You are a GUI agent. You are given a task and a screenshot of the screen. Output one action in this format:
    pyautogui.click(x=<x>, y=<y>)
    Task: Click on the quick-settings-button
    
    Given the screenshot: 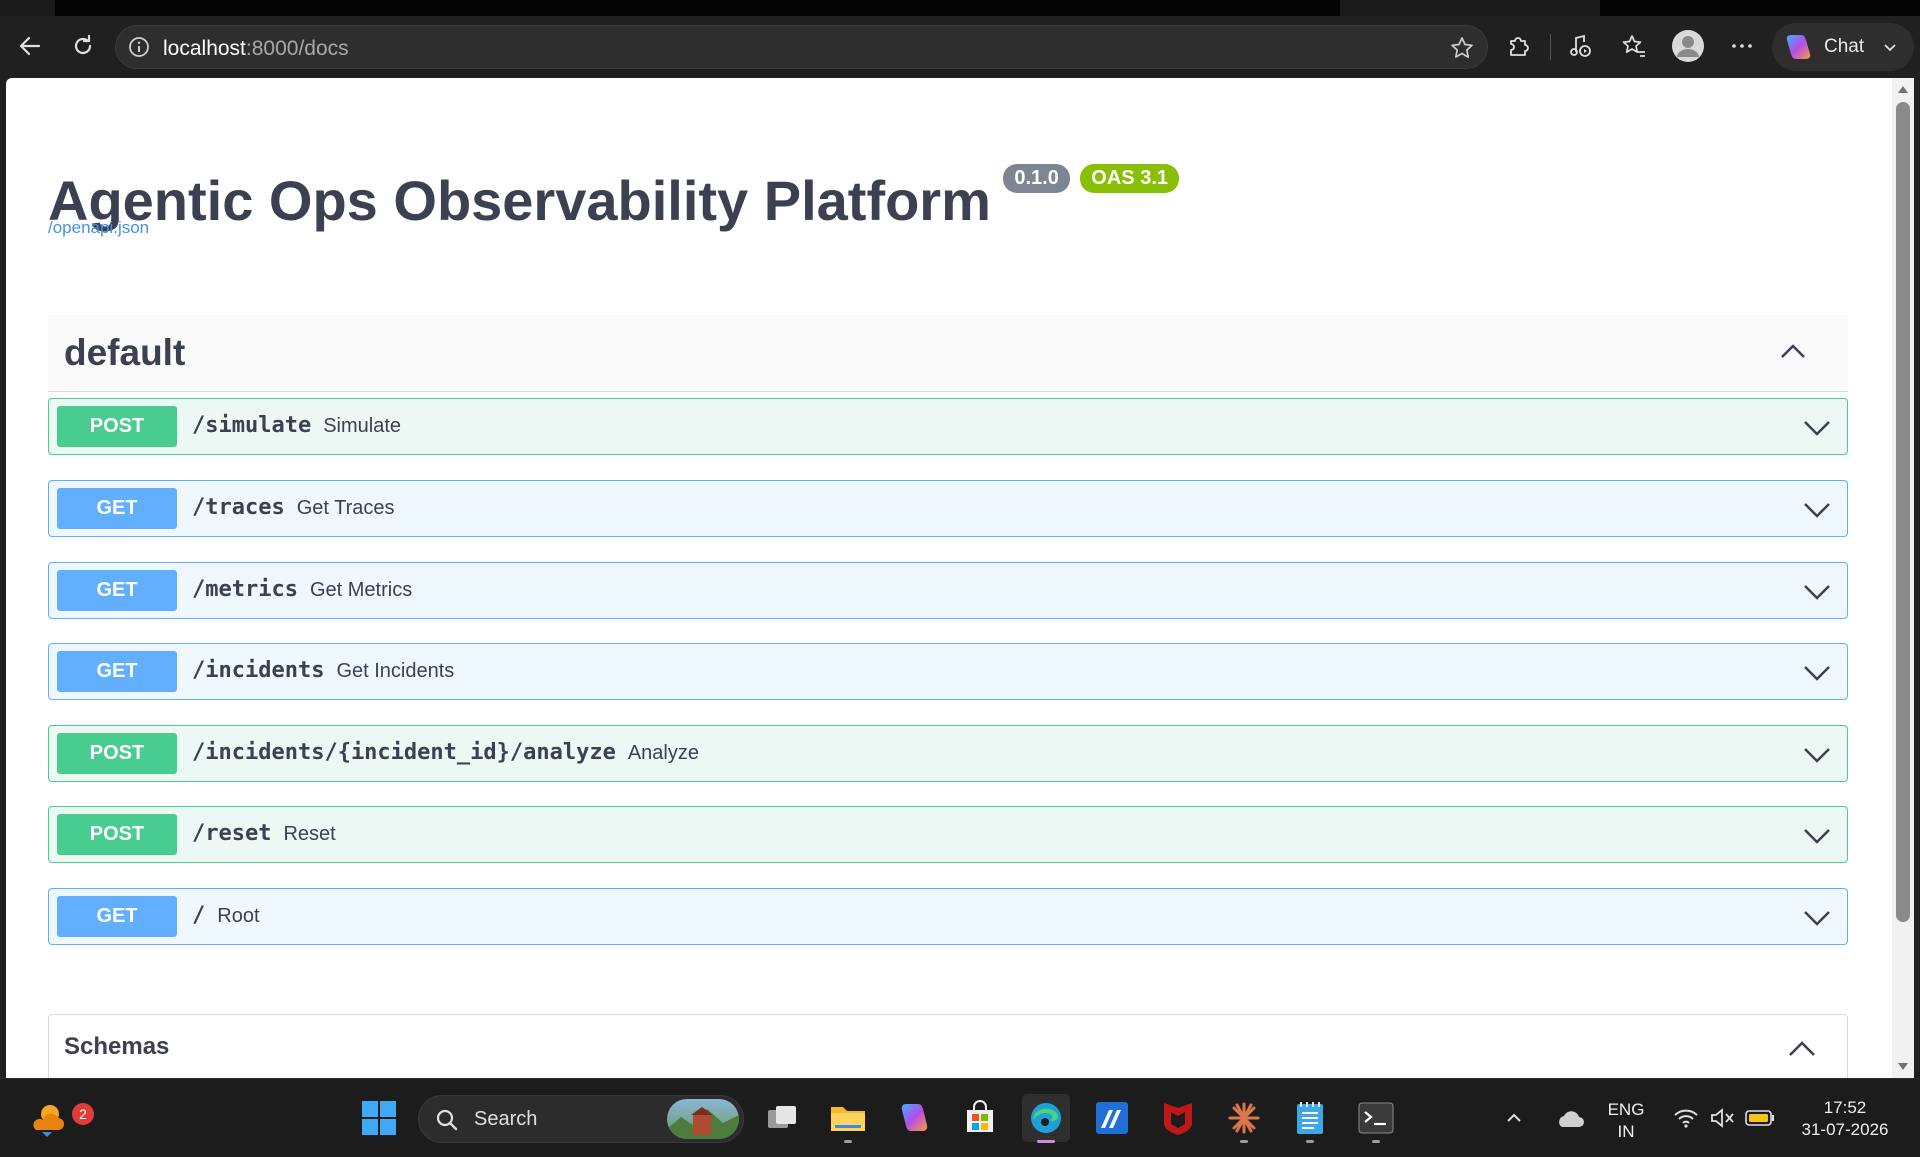 What is the action you would take?
    pyautogui.click(x=1724, y=1118)
    